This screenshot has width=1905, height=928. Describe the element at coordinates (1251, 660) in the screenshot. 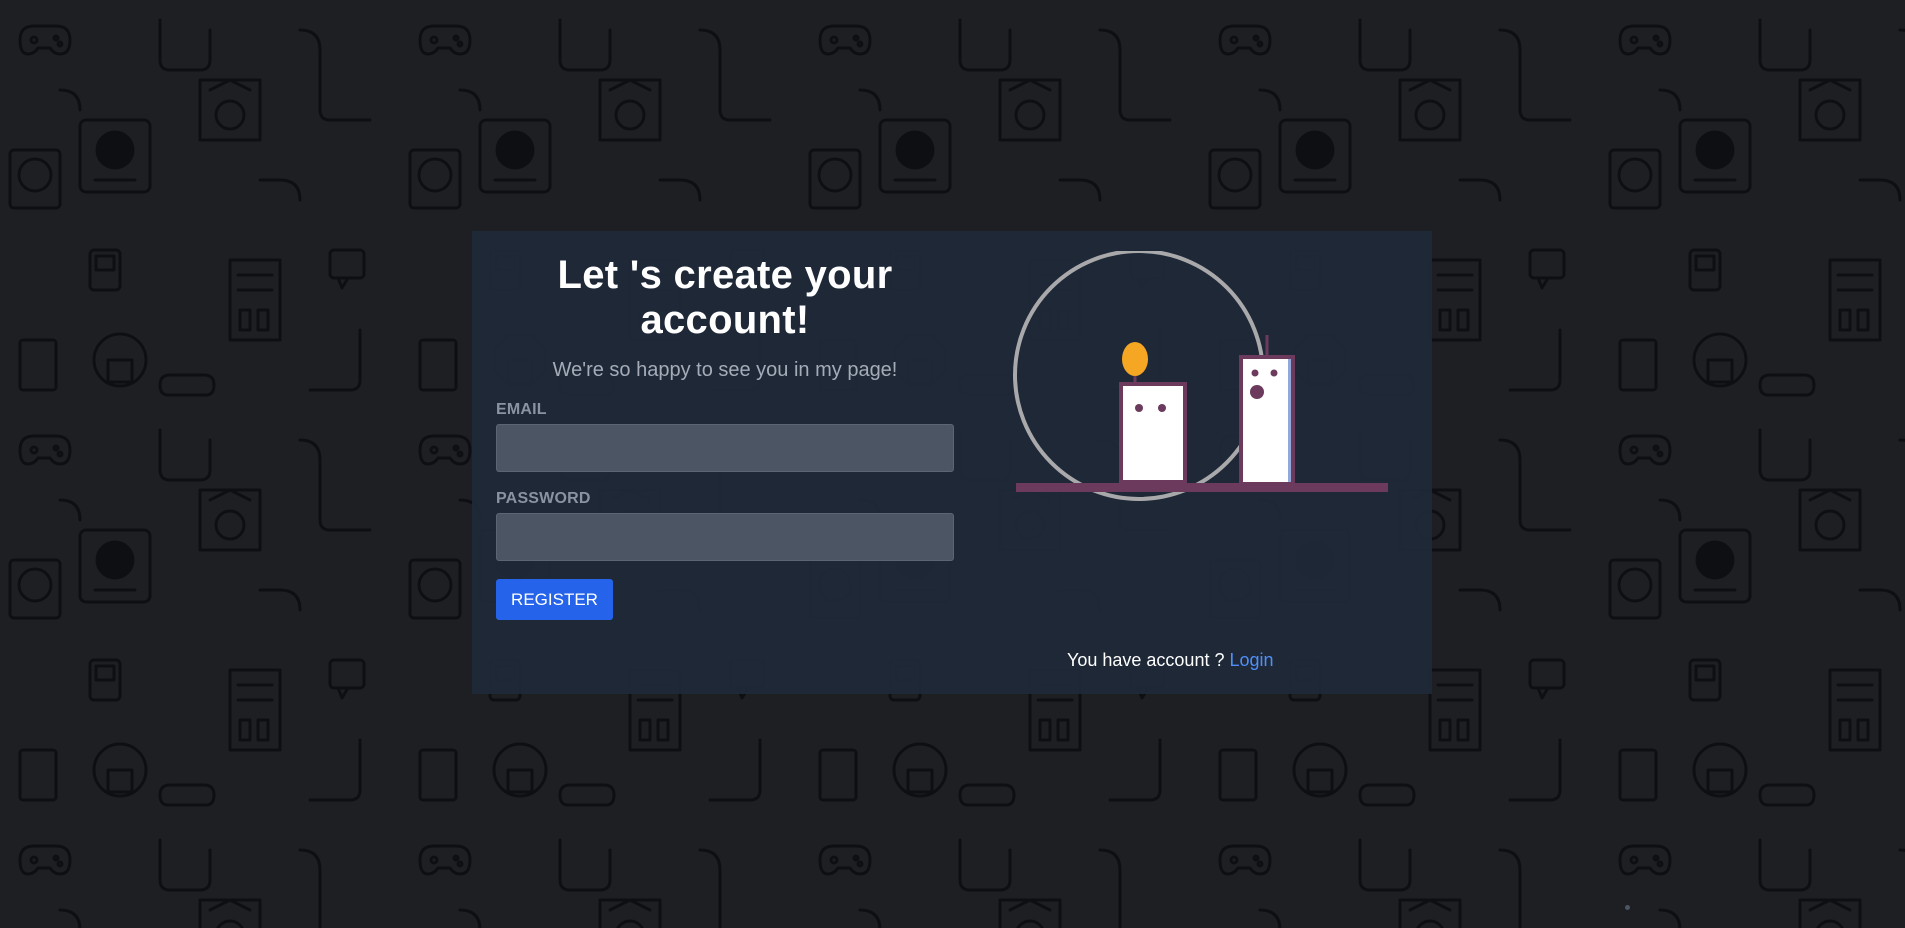

I see `login-link: Login` at that location.